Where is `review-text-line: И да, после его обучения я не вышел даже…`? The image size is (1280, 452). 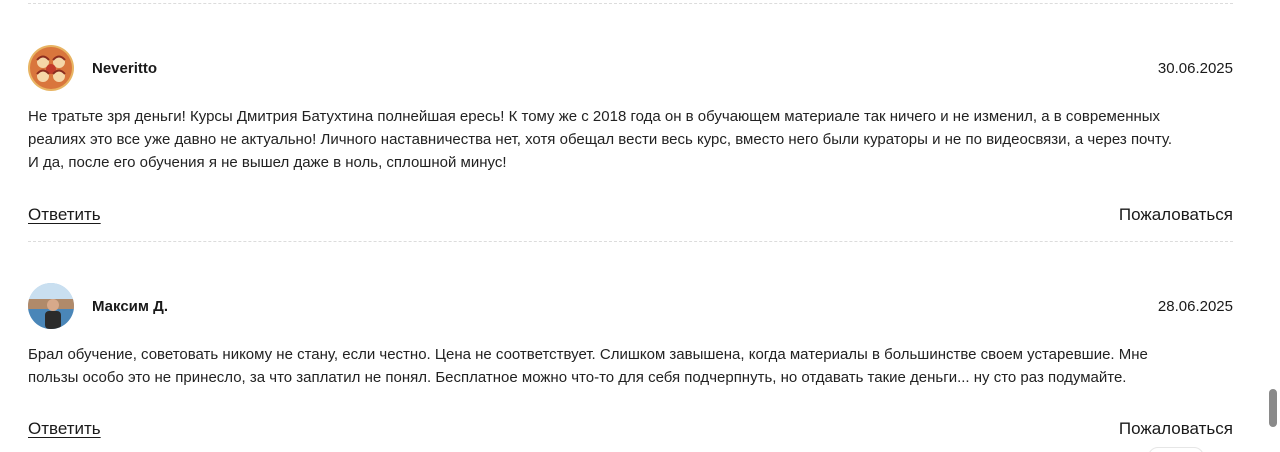 review-text-line: И да, после его обучения я не вышел даже… is located at coordinates (267, 162).